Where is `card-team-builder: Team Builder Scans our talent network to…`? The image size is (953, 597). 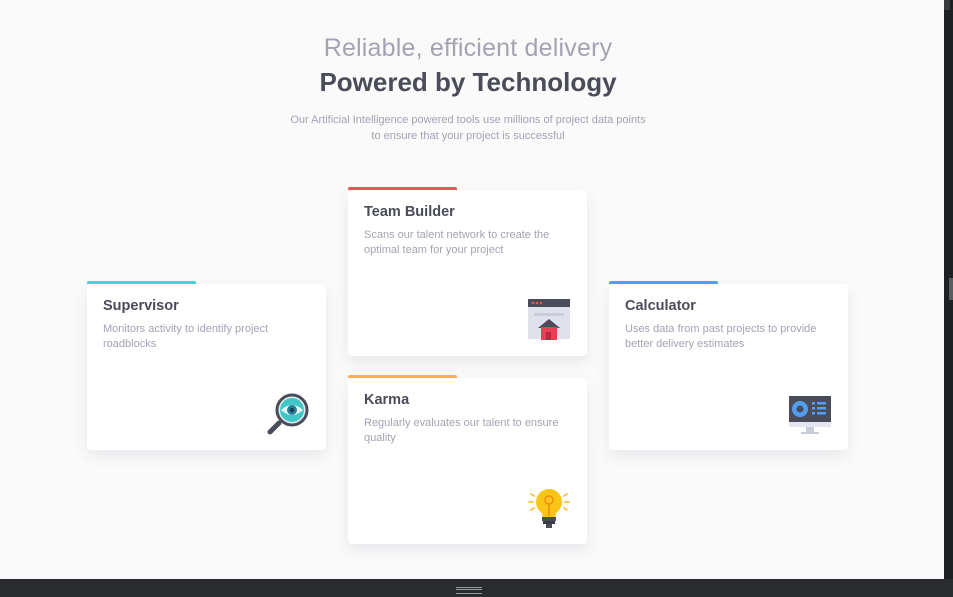
card-team-builder: Team Builder Scans our talent network to… is located at coordinates (467, 271).